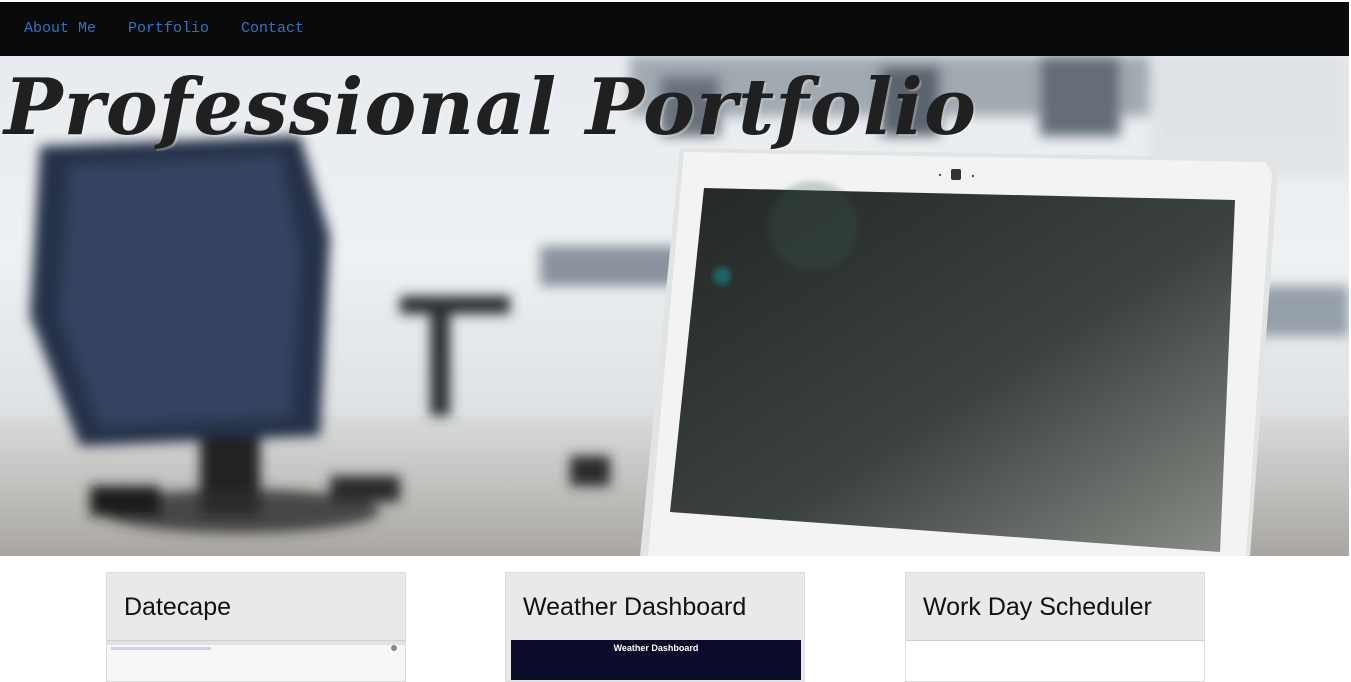 The image size is (1351, 682). I want to click on nav-link-about-me: About Me, so click(56, 29).